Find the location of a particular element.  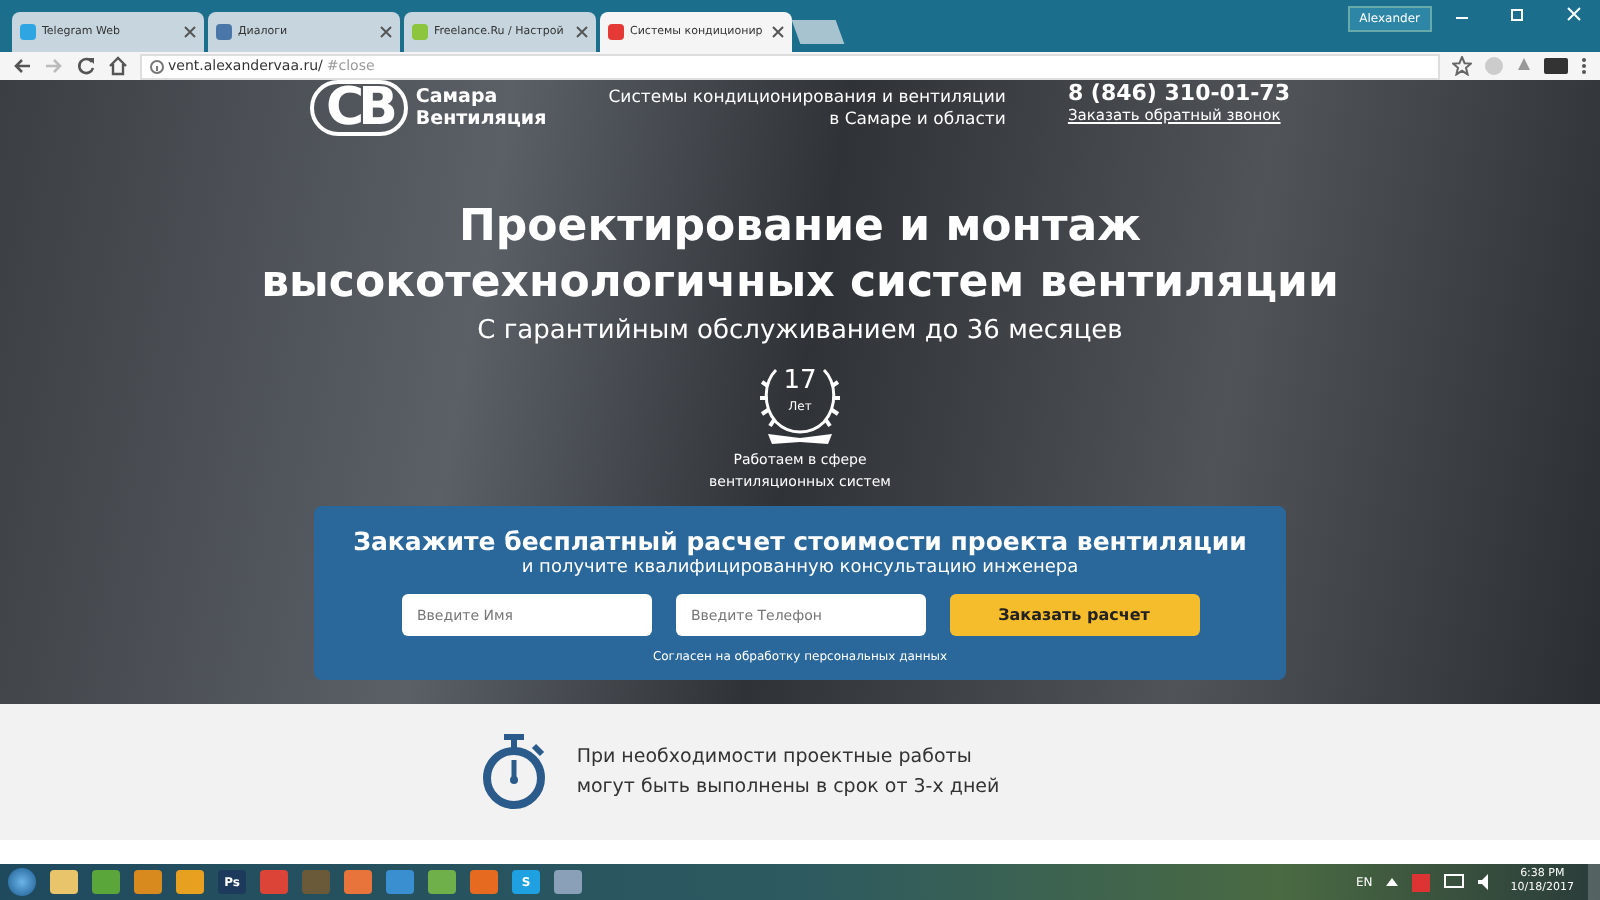

star-icon is located at coordinates (1462, 66).